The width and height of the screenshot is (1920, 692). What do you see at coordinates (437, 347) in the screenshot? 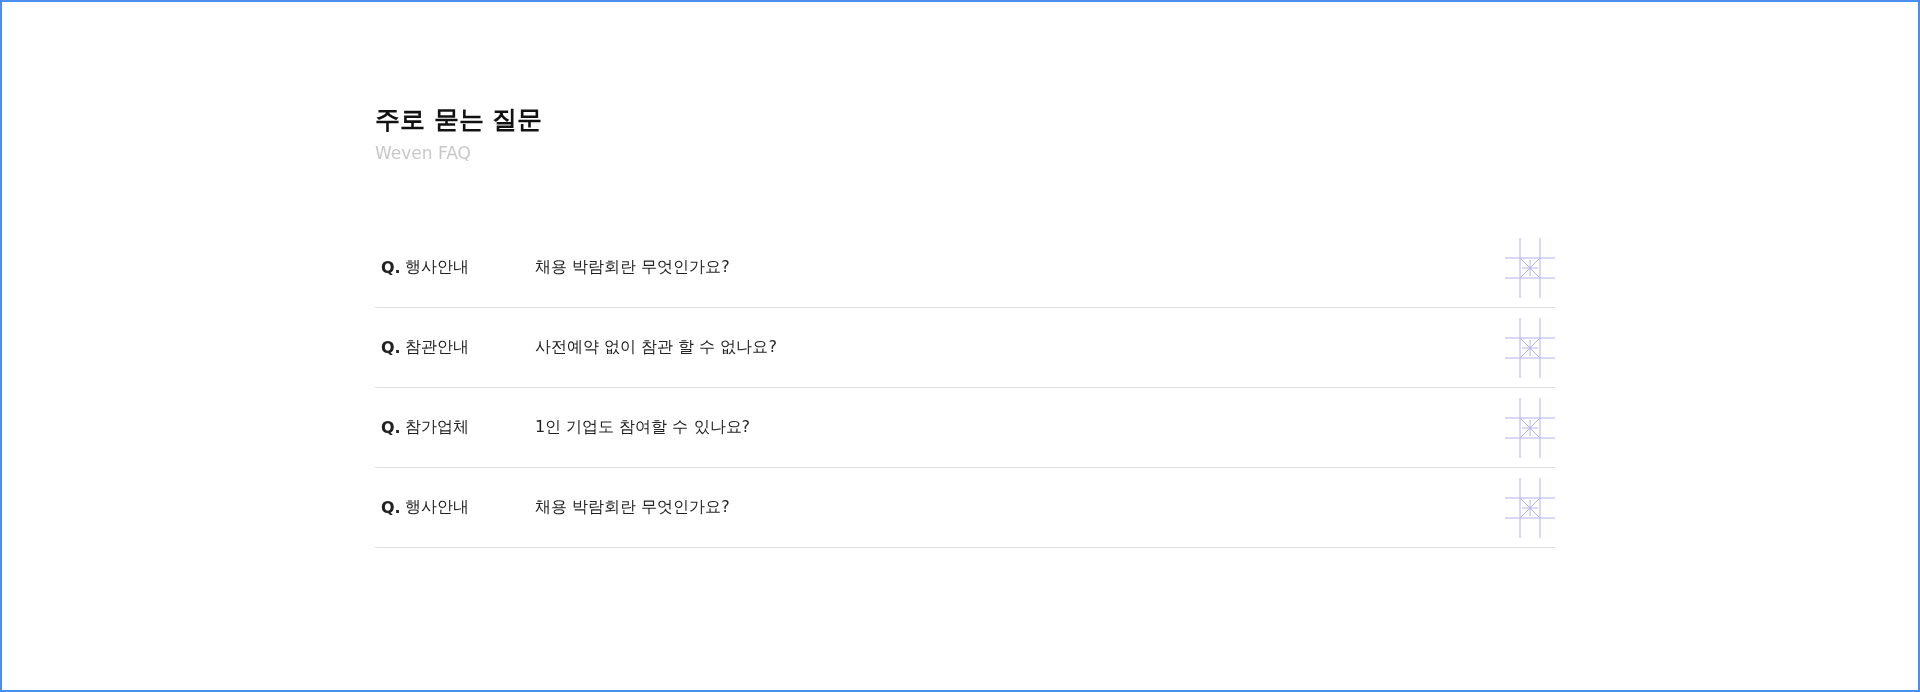
I see `faq-category: 참관안내` at bounding box center [437, 347].